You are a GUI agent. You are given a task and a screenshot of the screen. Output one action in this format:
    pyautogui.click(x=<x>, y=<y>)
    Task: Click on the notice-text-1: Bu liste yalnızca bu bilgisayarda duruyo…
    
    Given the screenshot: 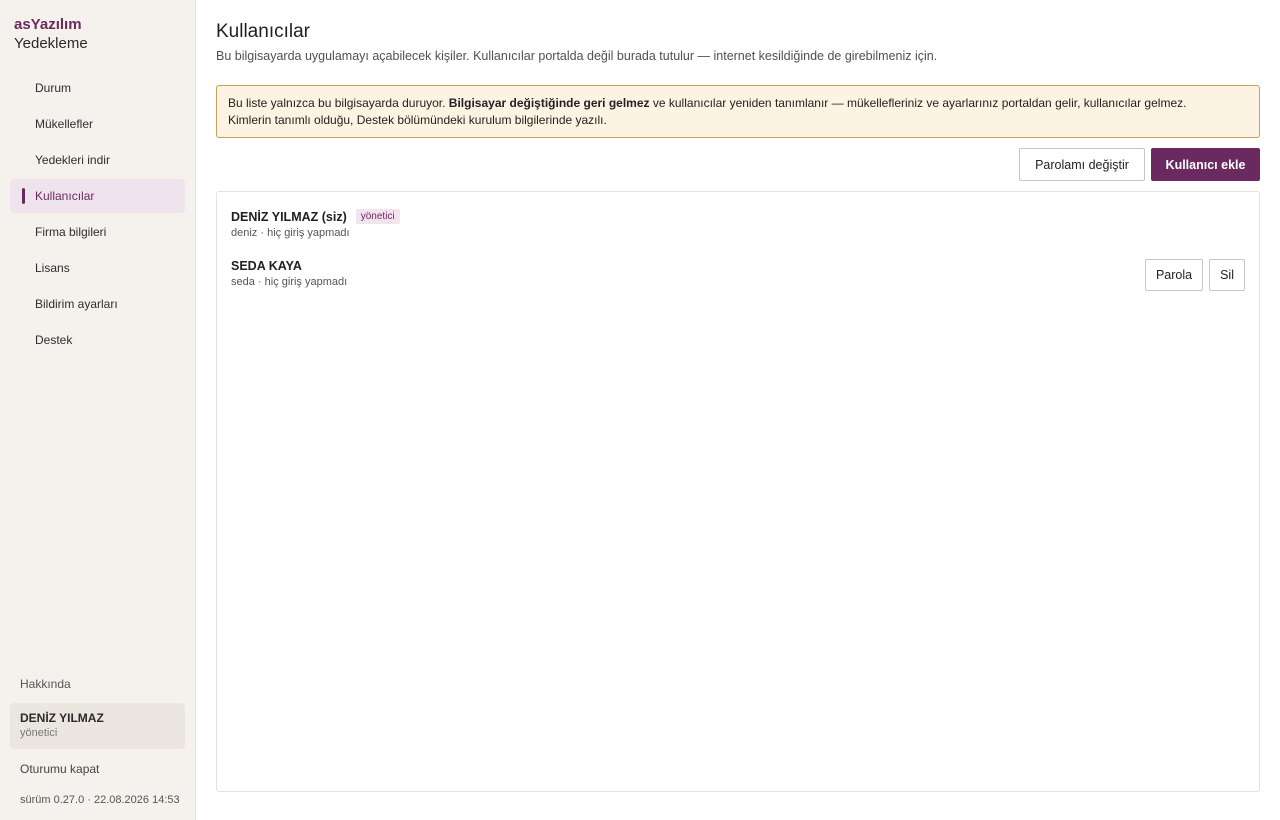 What is the action you would take?
    pyautogui.click(x=337, y=103)
    